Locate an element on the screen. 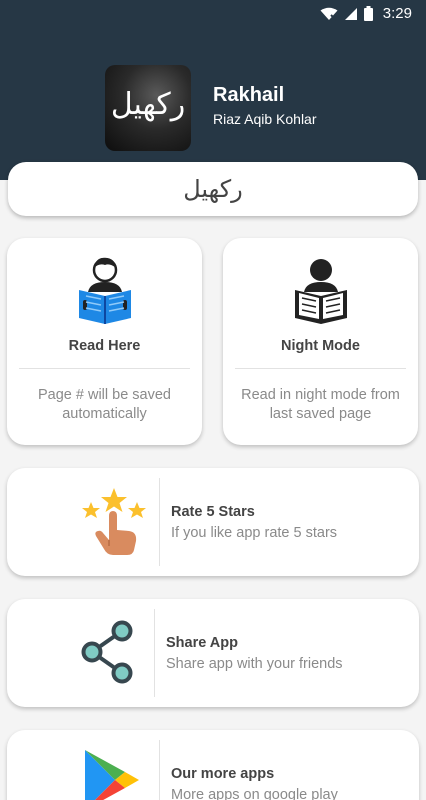 The height and width of the screenshot is (800, 426). more-apps-title: Our more apps is located at coordinates (223, 774).